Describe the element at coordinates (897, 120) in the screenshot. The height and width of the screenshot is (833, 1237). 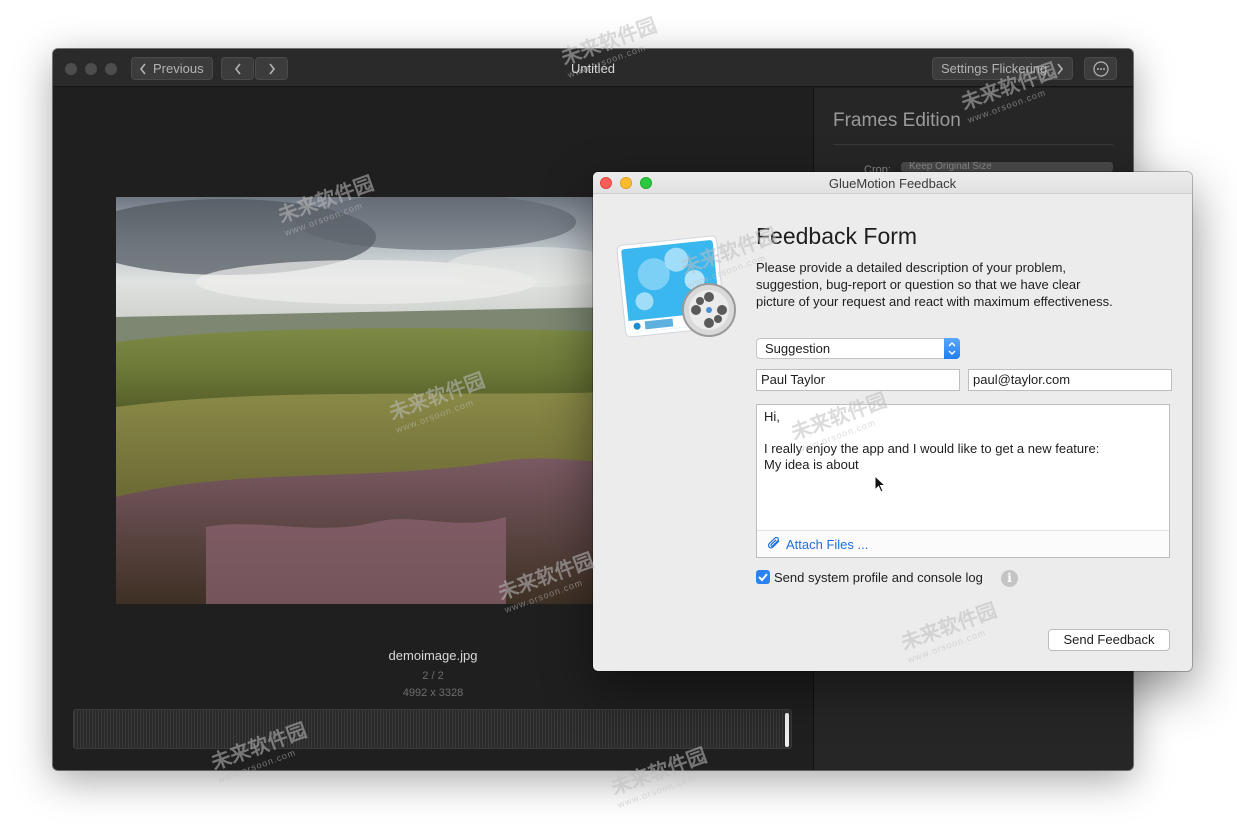
I see `panel-title: Frames Edition` at that location.